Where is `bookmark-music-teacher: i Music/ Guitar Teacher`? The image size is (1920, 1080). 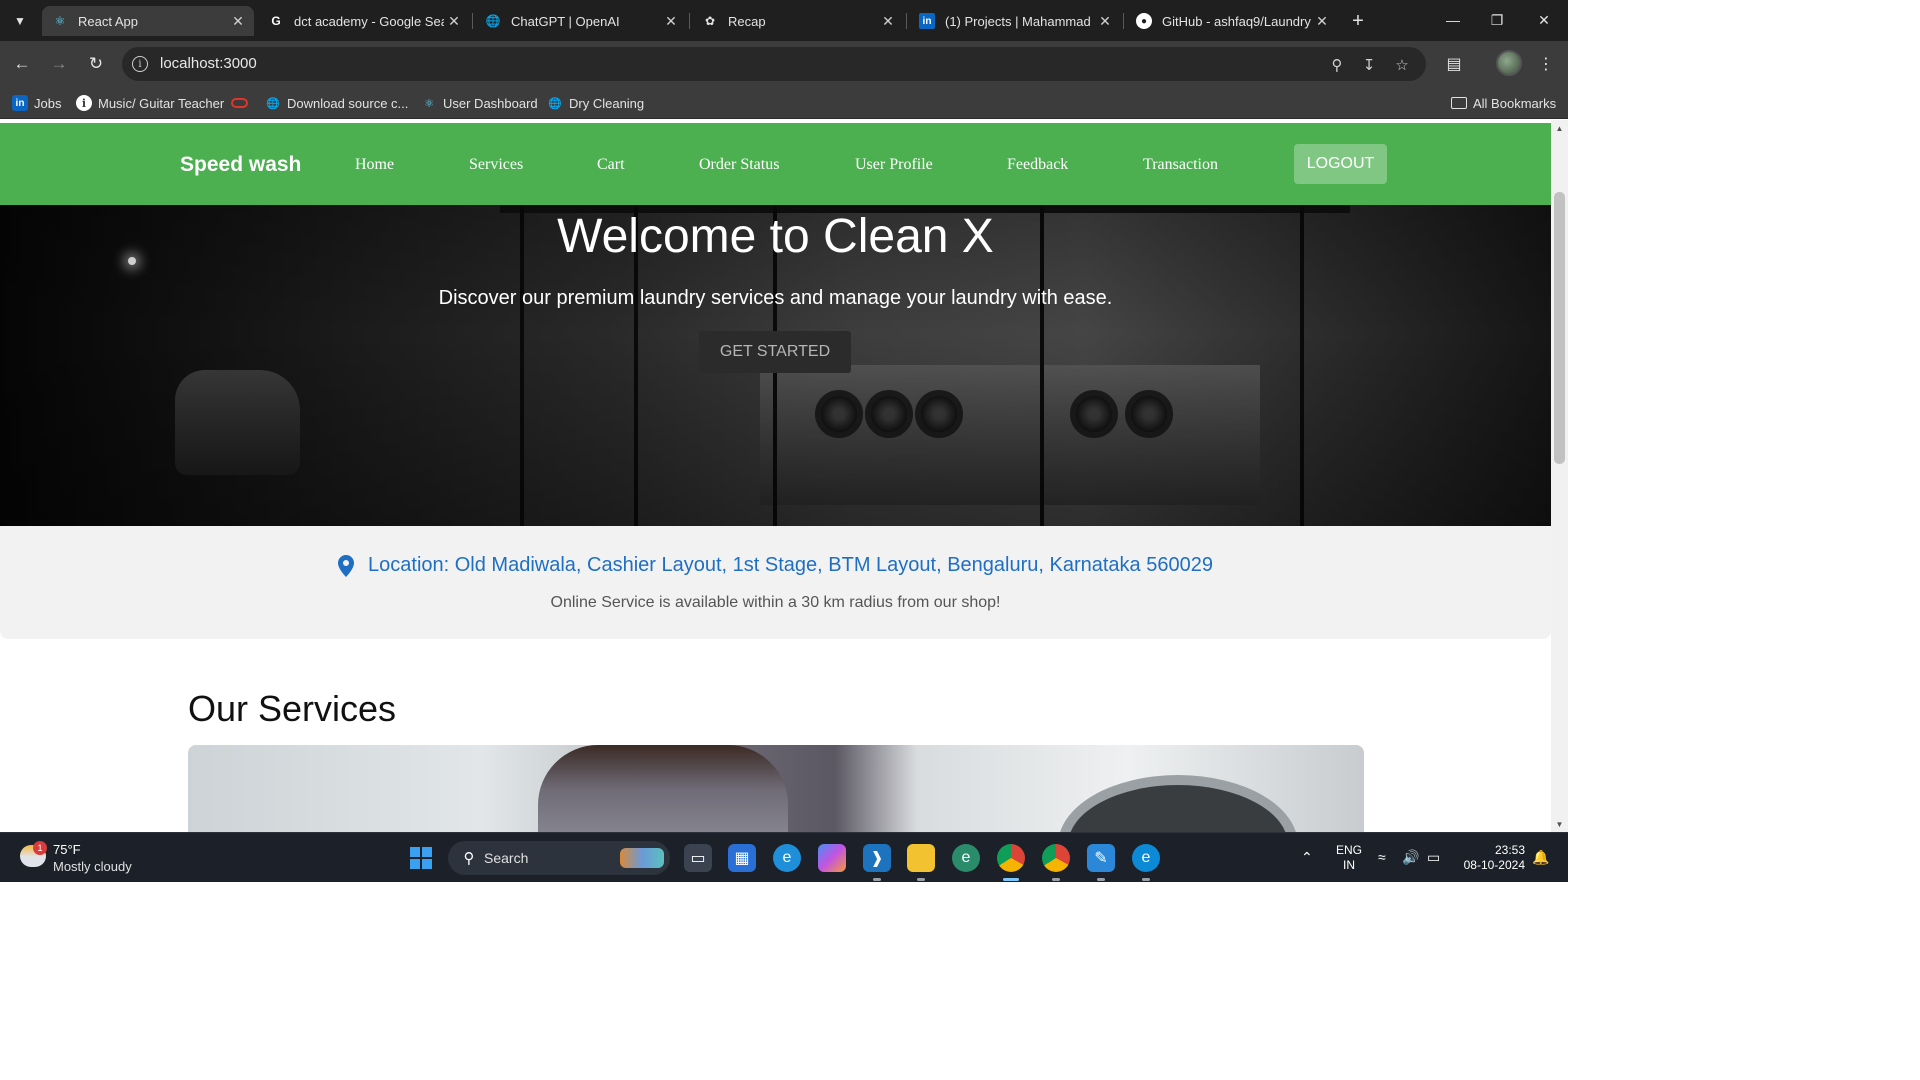
bookmark-music-teacher: i Music/ Guitar Teacher is located at coordinates (150, 103).